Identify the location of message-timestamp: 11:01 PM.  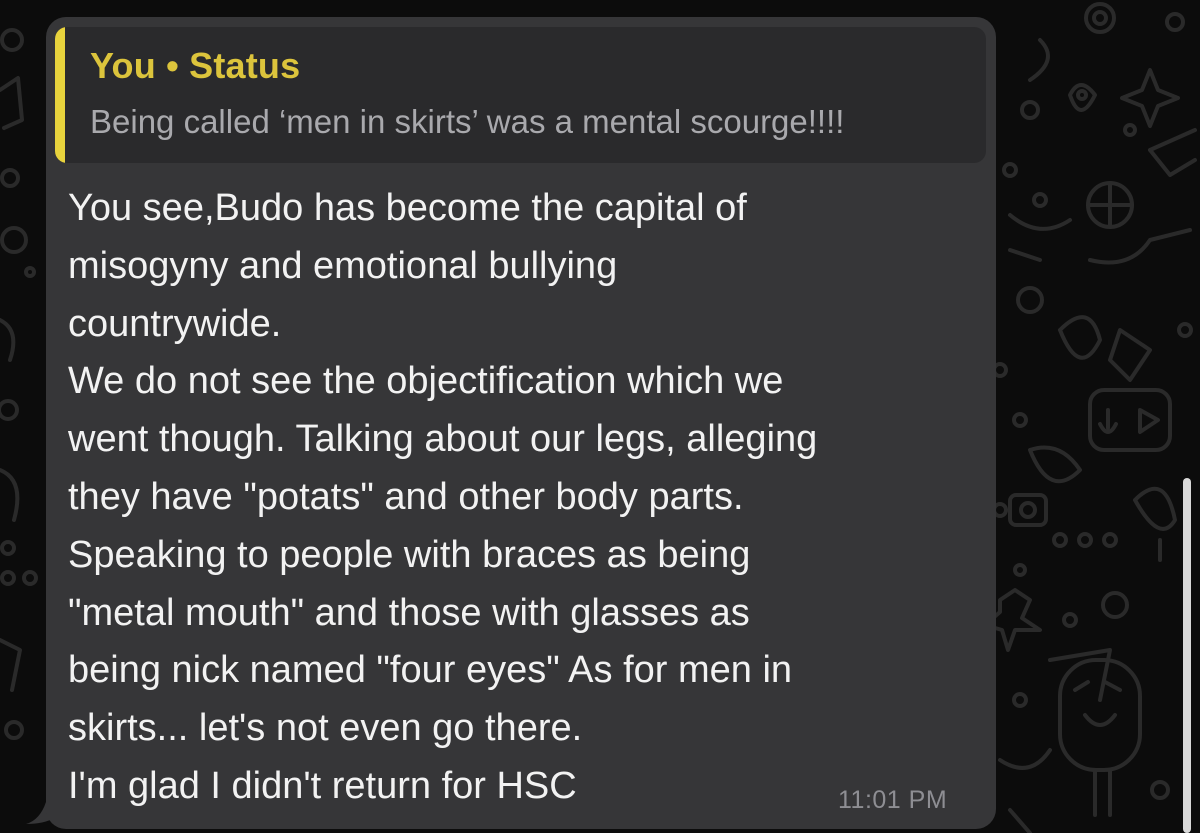
(893, 800).